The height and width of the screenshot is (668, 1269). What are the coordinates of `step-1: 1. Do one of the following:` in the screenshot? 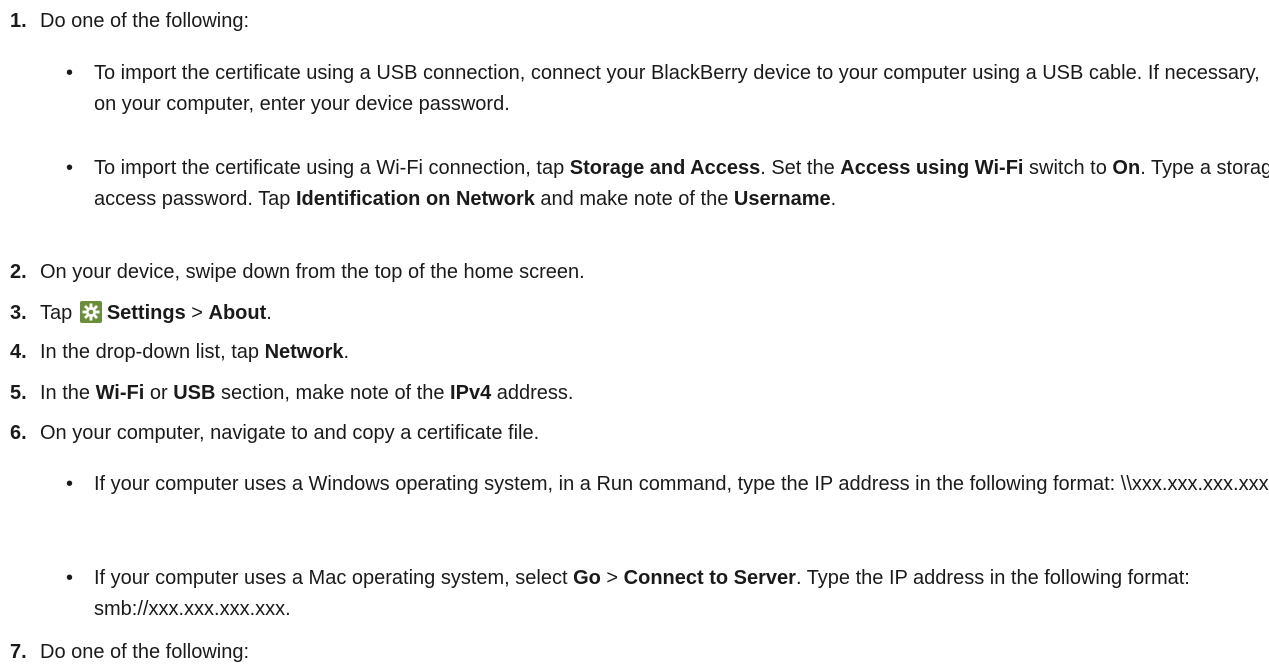 It's located at (124, 21).